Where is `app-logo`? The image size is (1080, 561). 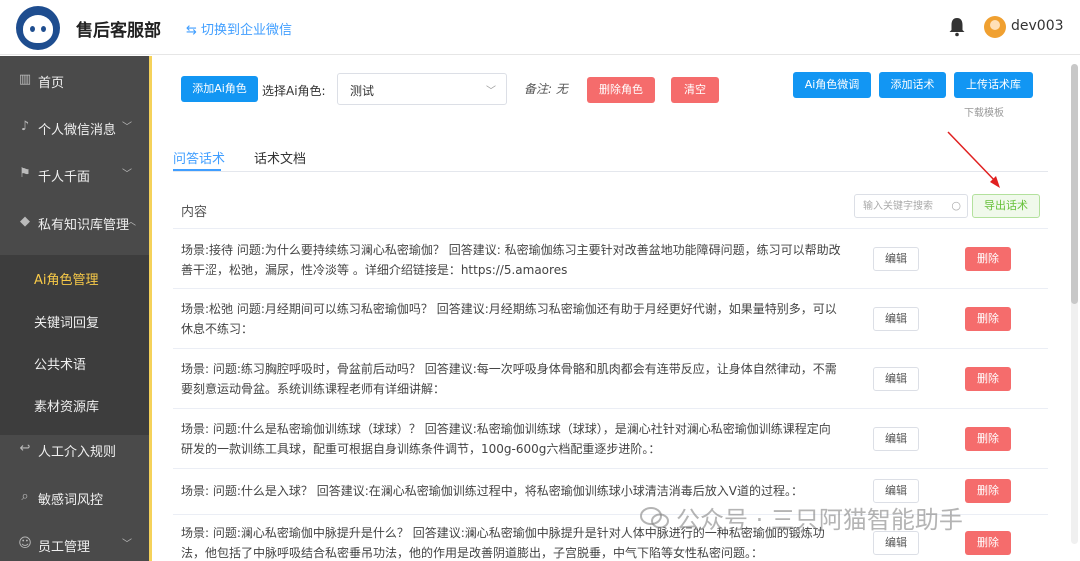
app-logo is located at coordinates (38, 28).